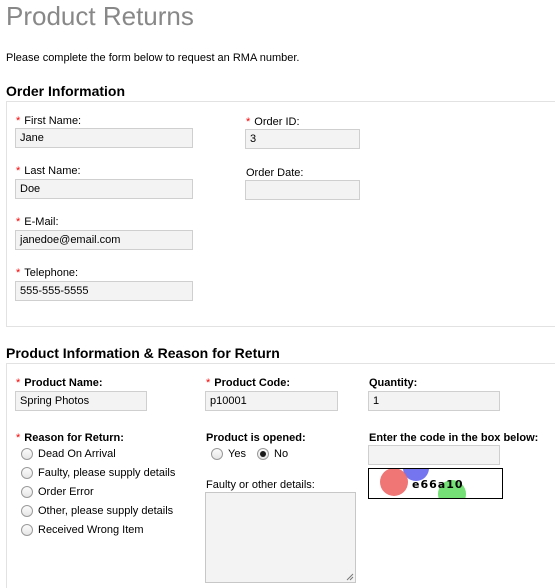  I want to click on radio-button-selected, so click(263, 454).